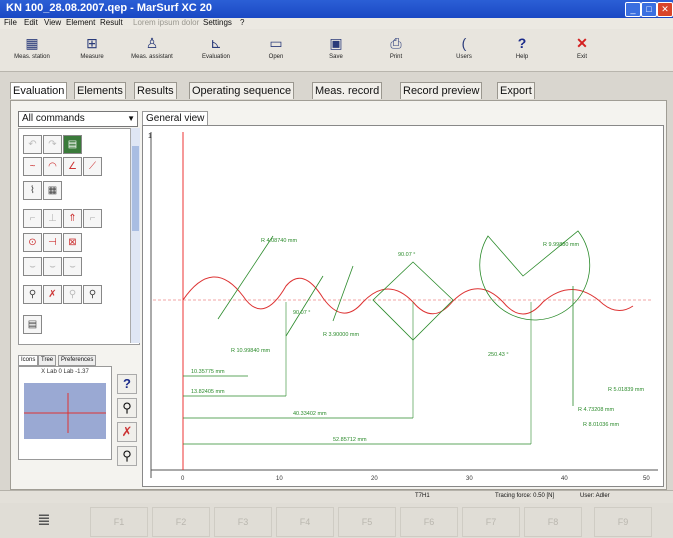 The height and width of the screenshot is (538, 673). What do you see at coordinates (626, 390) in the screenshot?
I see `annotation-13: R 5.01839 mm` at bounding box center [626, 390].